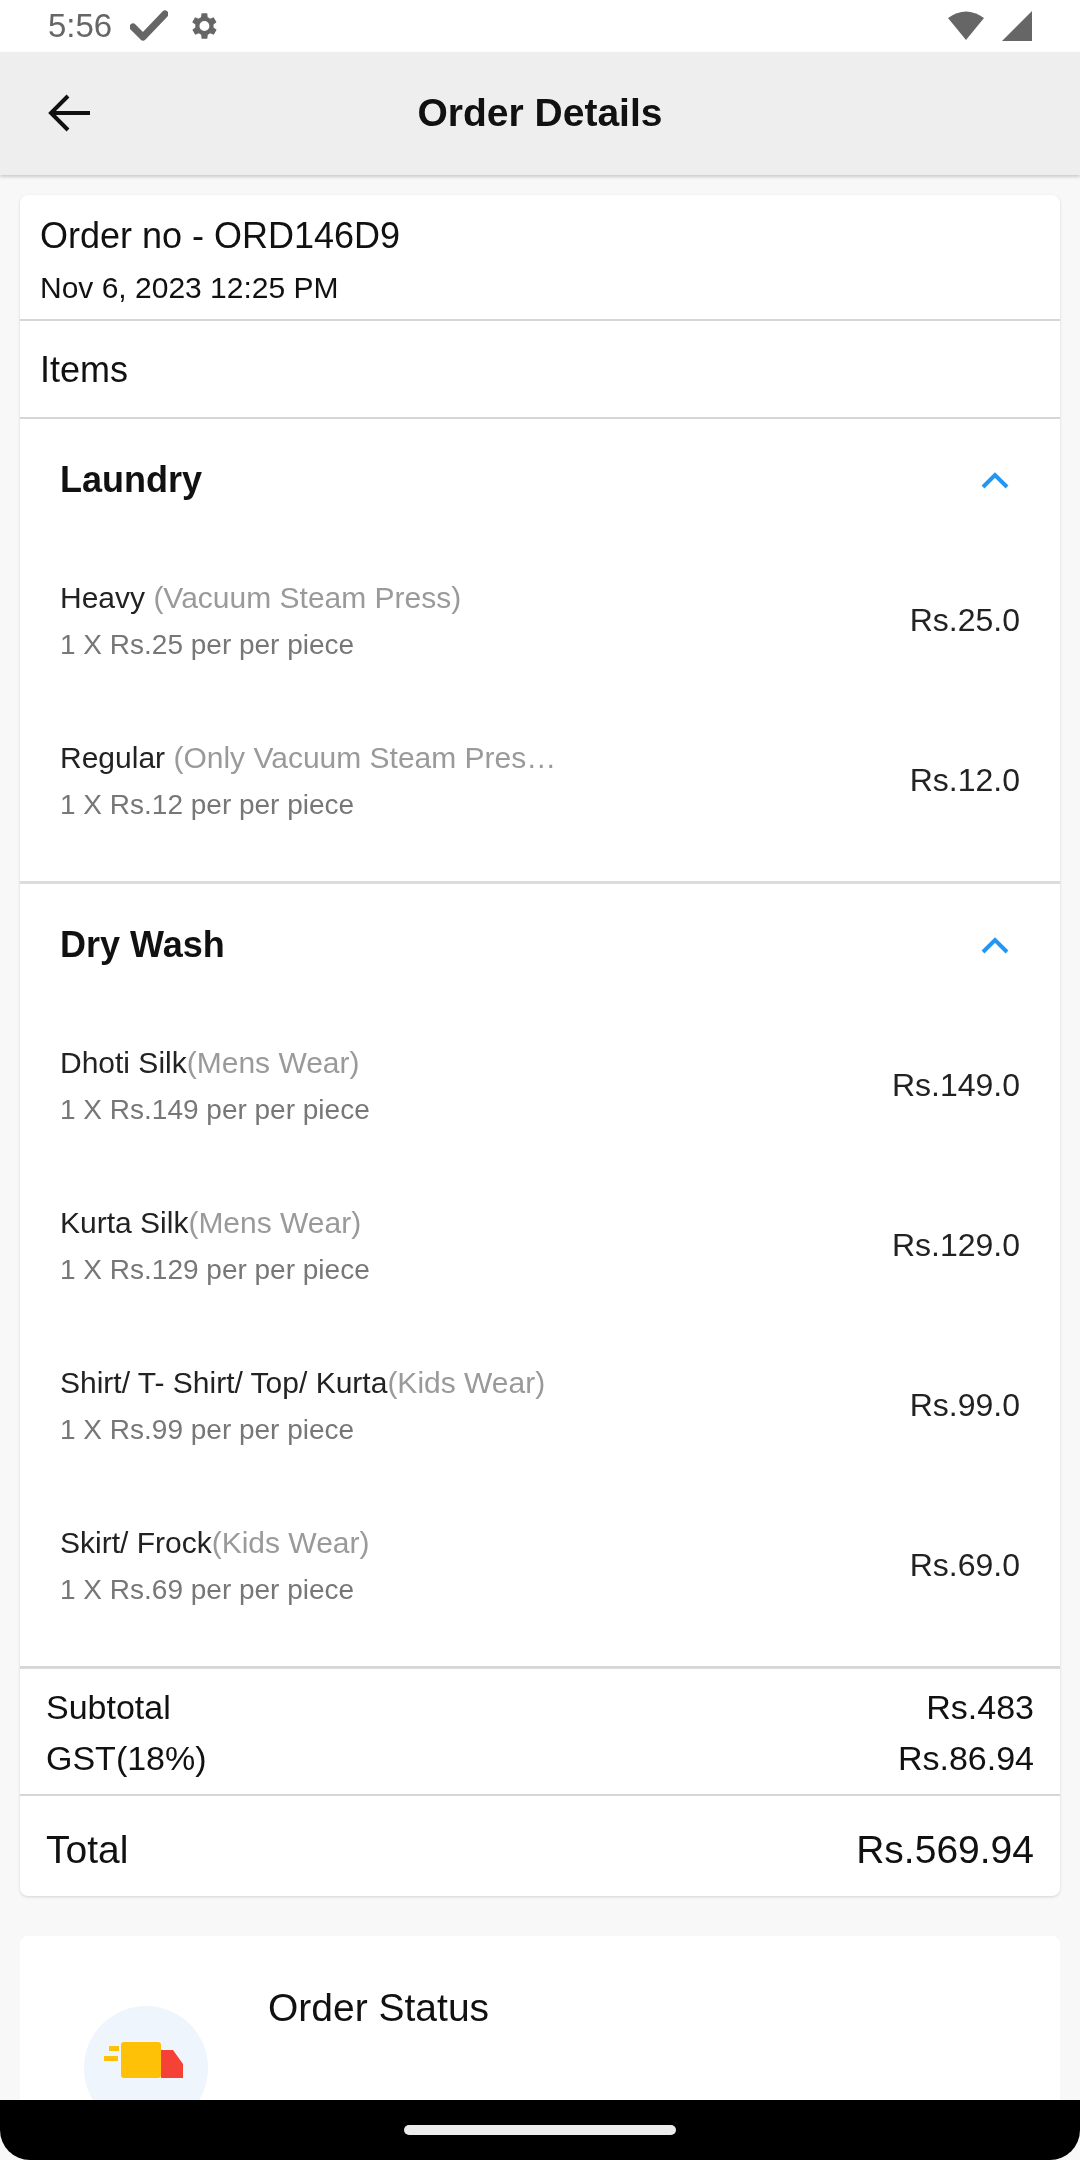 Image resolution: width=1080 pixels, height=2160 pixels. Describe the element at coordinates (540, 944) in the screenshot. I see `category-header: Dry Wash` at that location.